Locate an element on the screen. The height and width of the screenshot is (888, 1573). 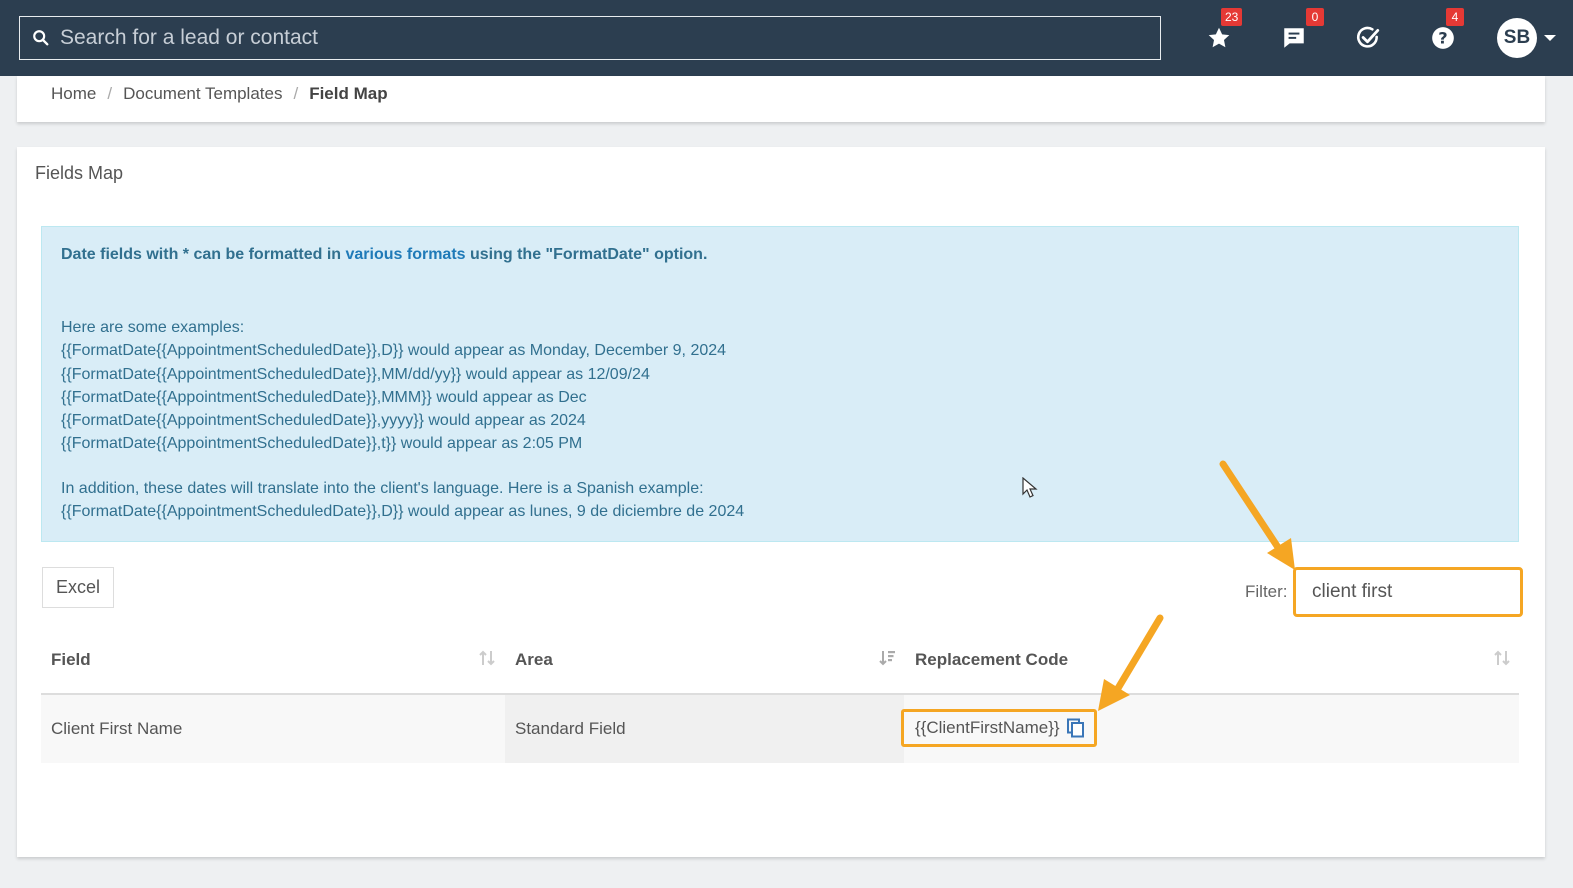
replacement-code-text: {{ClientFirstName}} is located at coordinates (987, 727).